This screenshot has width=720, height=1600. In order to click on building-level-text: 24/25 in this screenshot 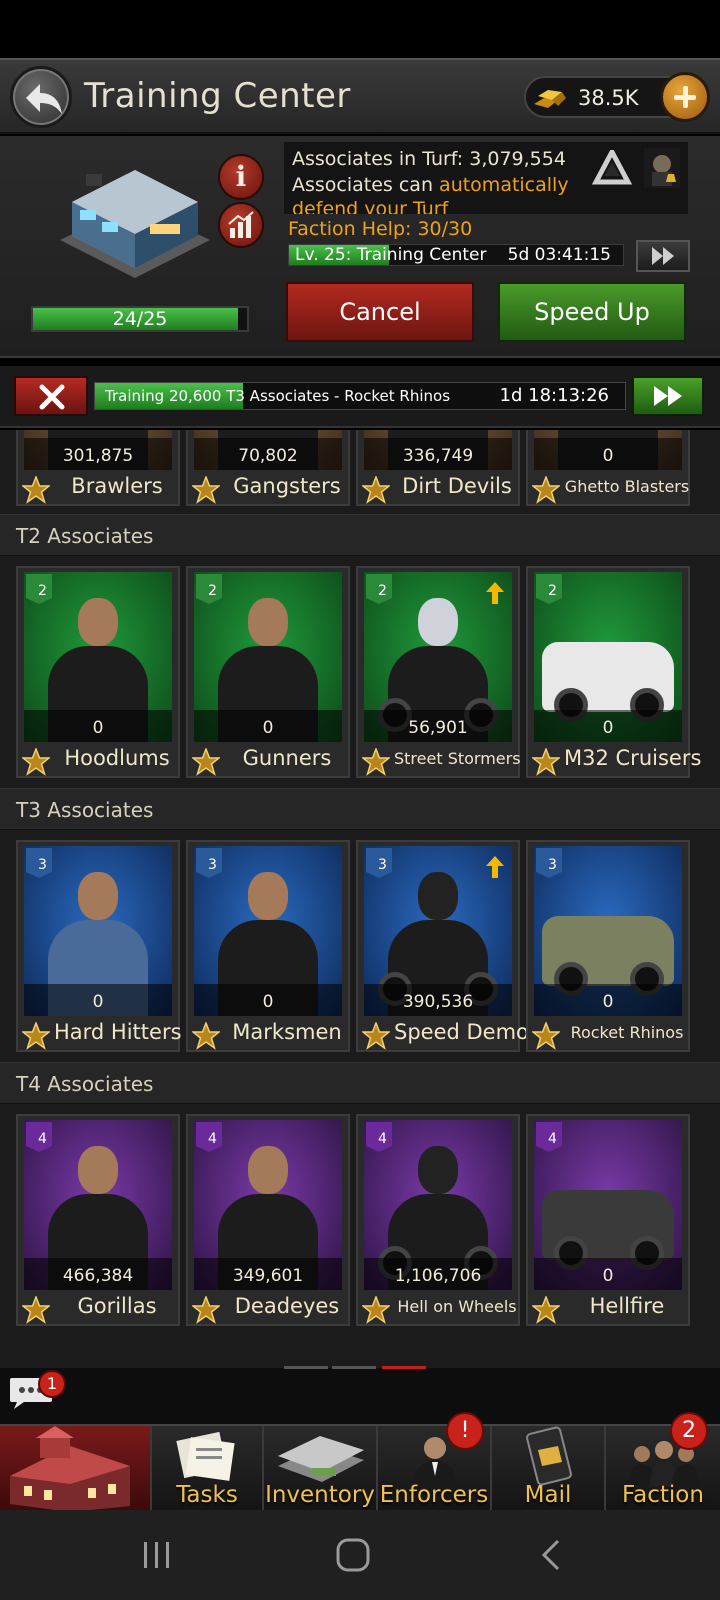, I will do `click(140, 319)`.